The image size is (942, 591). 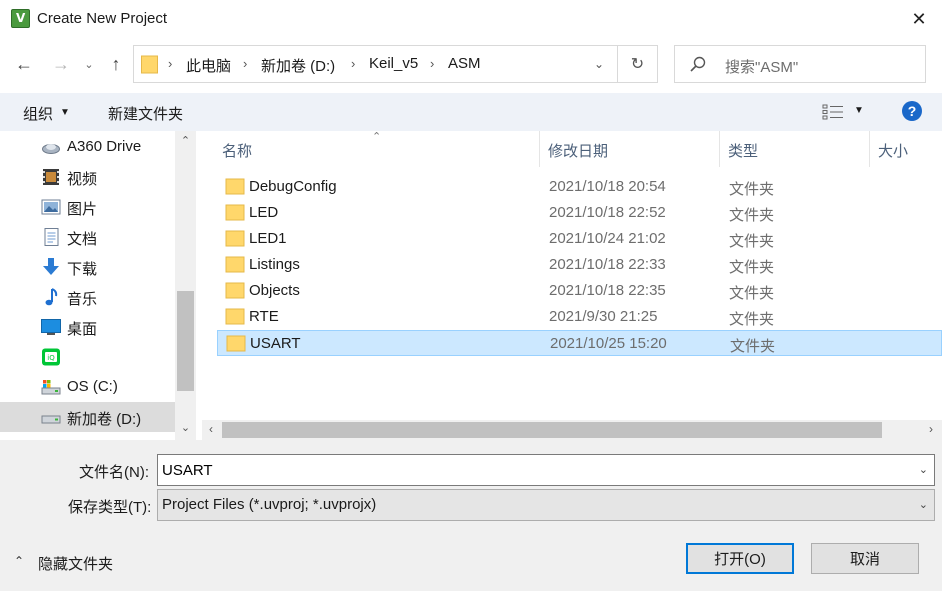 What do you see at coordinates (110, 507) in the screenshot?
I see `filetype-label: 保存类型(T):` at bounding box center [110, 507].